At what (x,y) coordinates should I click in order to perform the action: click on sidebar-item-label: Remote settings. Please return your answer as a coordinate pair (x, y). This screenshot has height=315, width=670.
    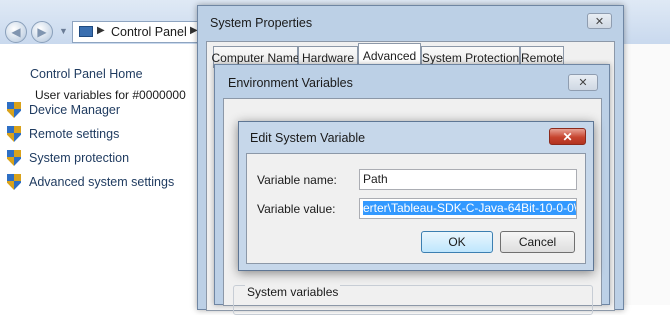
    Looking at the image, I should click on (74, 134).